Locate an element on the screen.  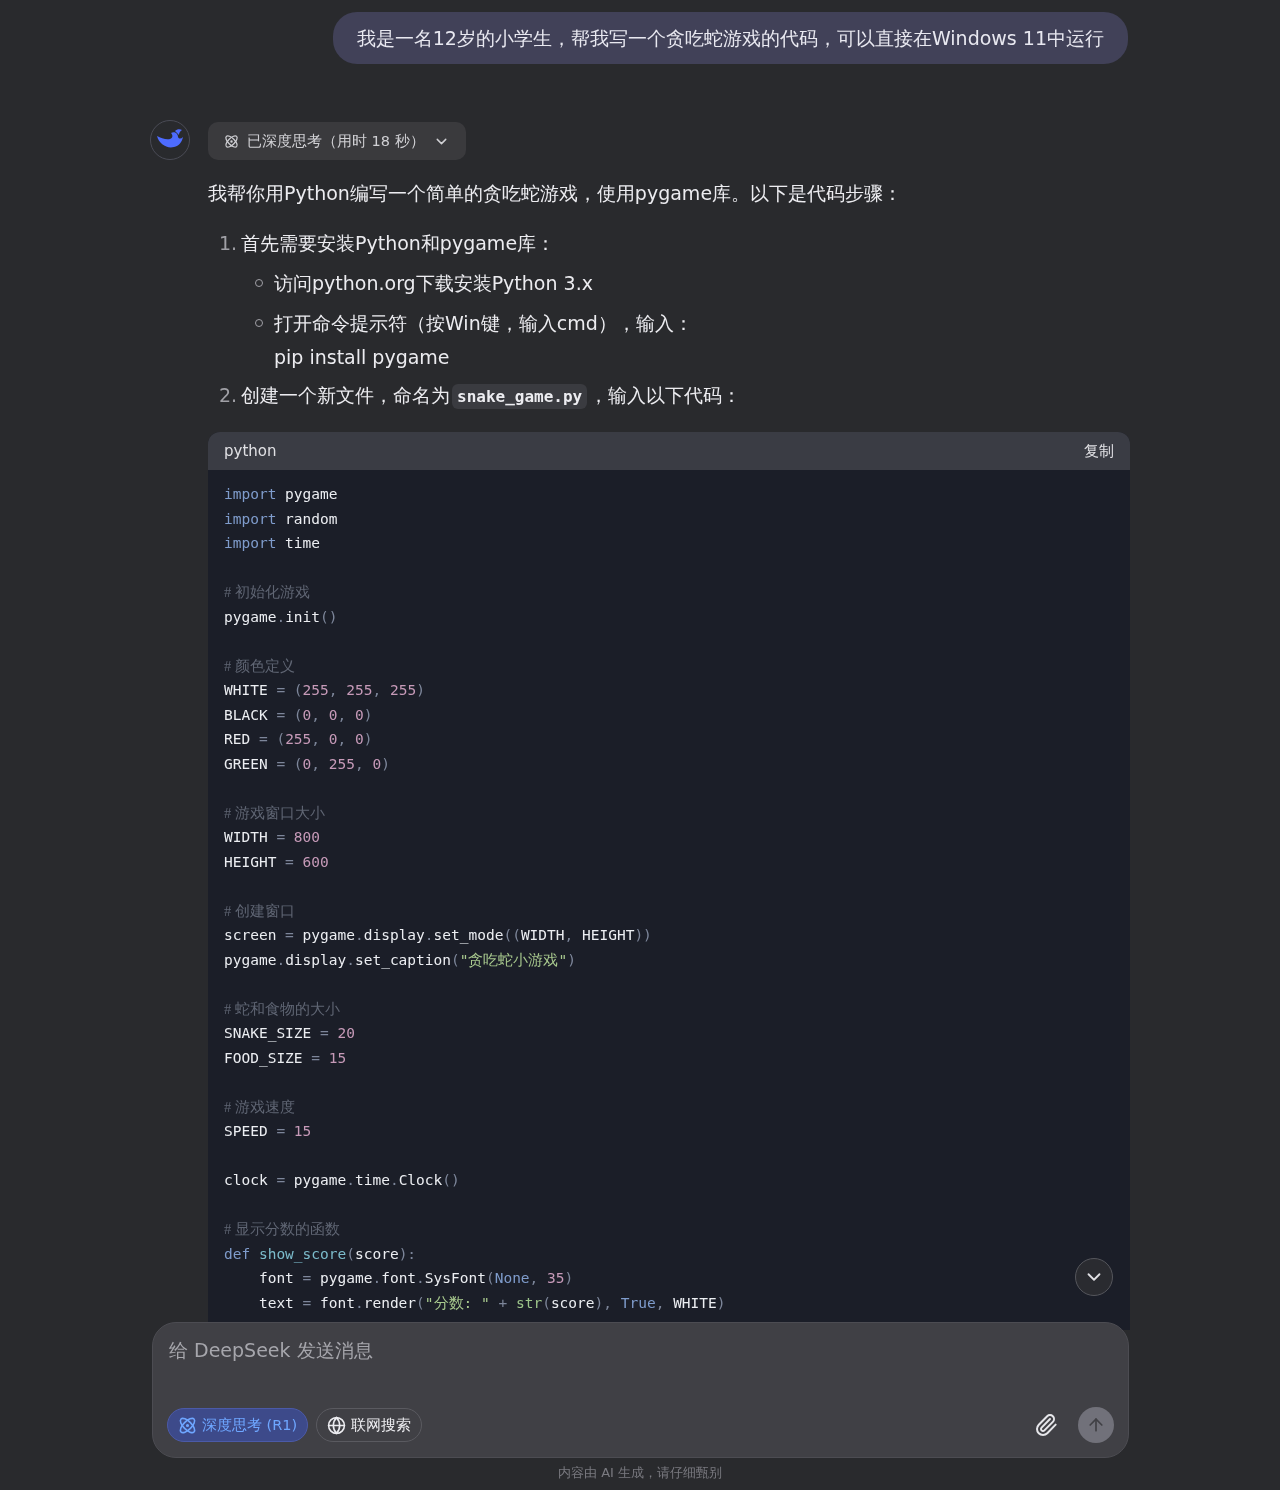
code-line: WIDTH = 800 is located at coordinates (272, 837).